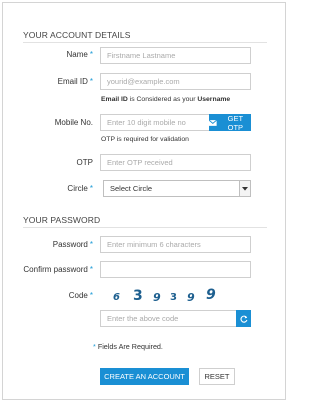 The image size is (320, 402). I want to click on password-label: Password *, so click(72, 244).